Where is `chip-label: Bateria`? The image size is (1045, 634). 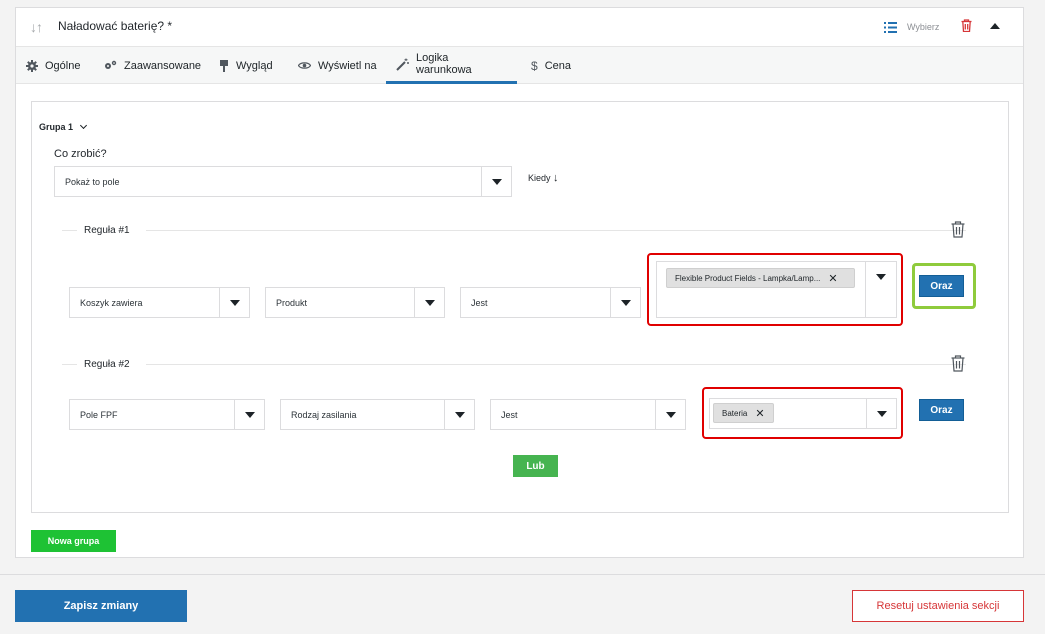 chip-label: Bateria is located at coordinates (735, 413).